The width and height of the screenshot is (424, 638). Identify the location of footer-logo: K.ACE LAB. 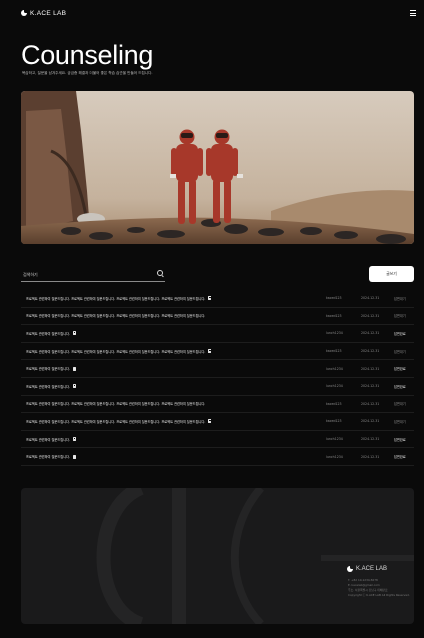
(367, 569).